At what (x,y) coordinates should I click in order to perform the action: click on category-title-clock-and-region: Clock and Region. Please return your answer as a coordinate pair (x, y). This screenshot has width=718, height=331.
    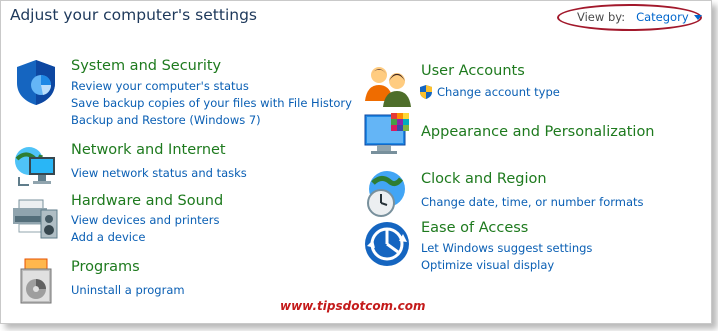
    Looking at the image, I should click on (484, 179).